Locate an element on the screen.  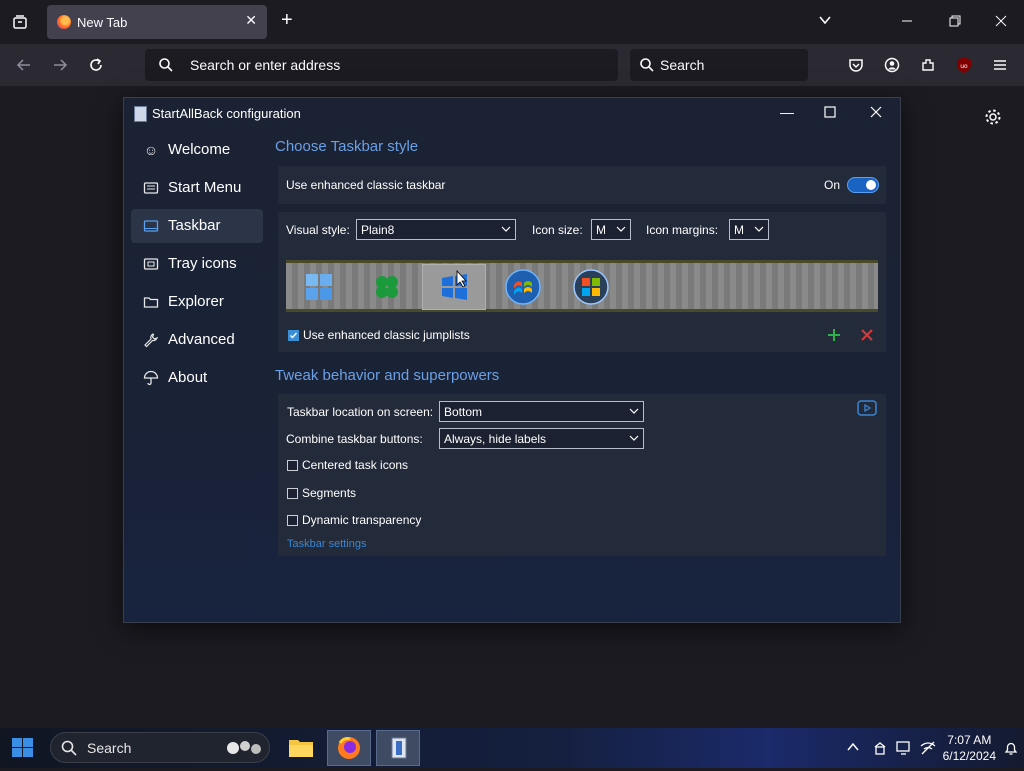
location-label: Taskbar location on screen: is located at coordinates (360, 412).